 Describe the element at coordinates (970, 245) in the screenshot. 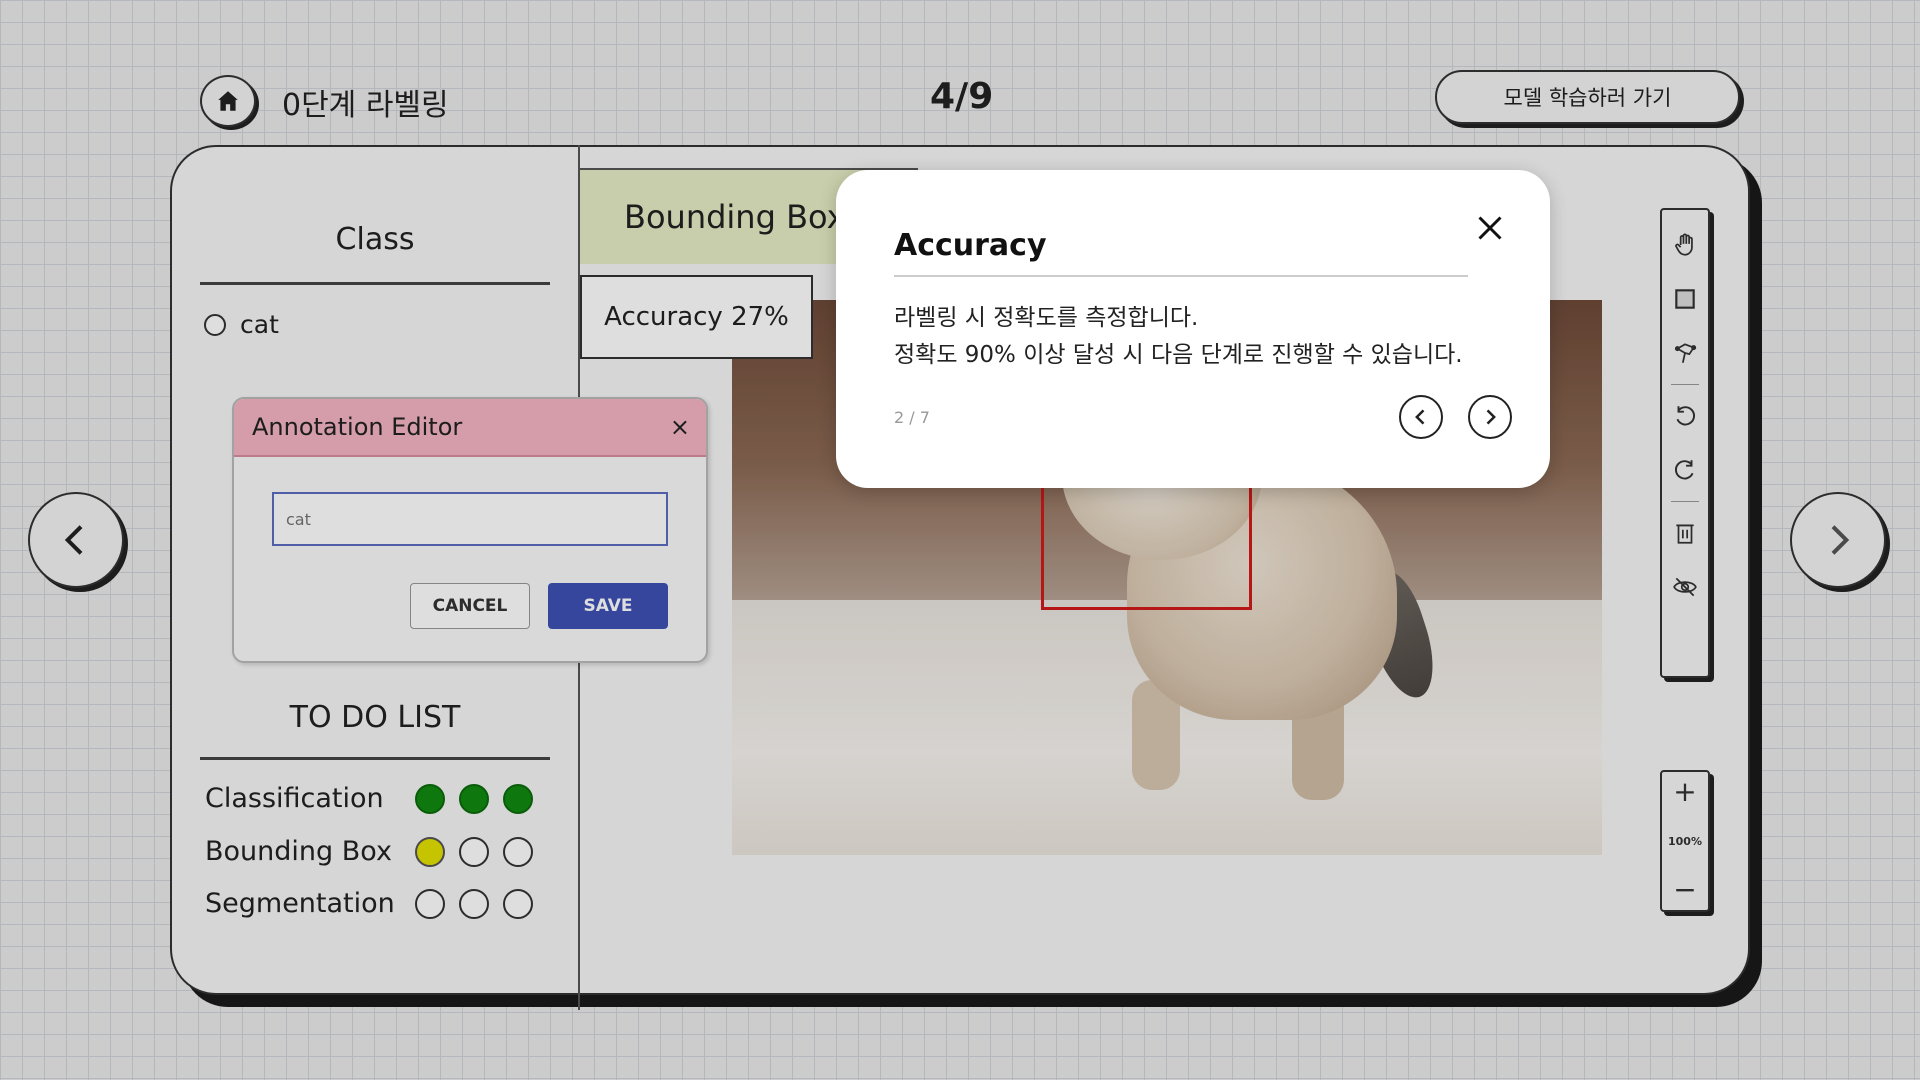

I see `modal-title: Accuracy` at that location.